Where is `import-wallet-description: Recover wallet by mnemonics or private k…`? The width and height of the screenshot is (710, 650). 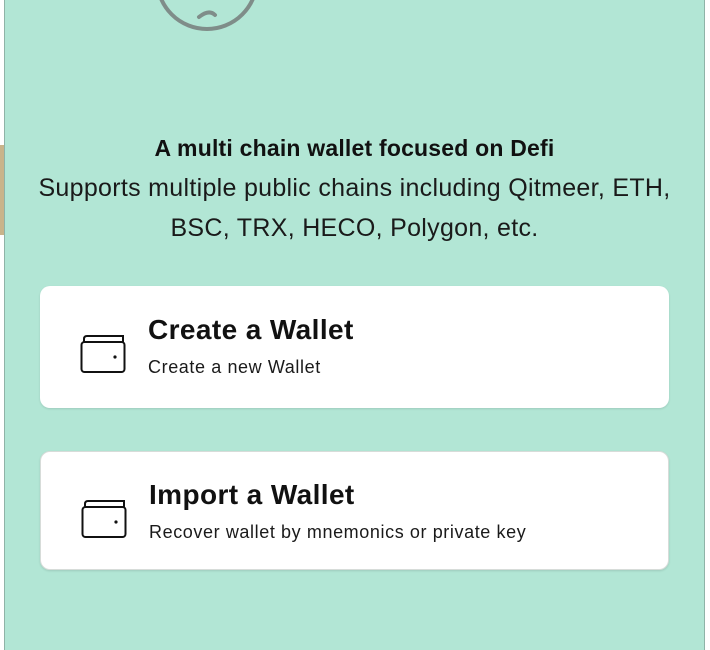
import-wallet-description: Recover wallet by mnemonics or private k… is located at coordinates (338, 532).